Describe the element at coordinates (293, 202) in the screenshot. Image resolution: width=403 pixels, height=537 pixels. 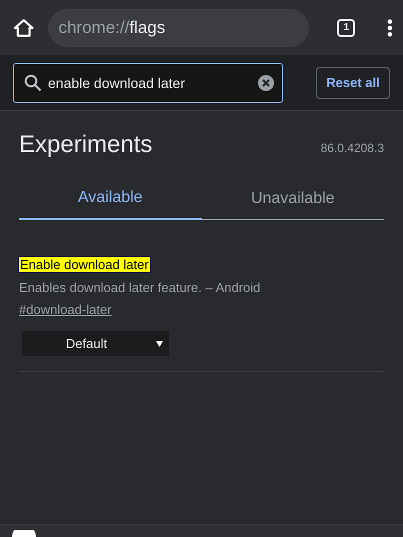
I see `tab: Unavailable` at that location.